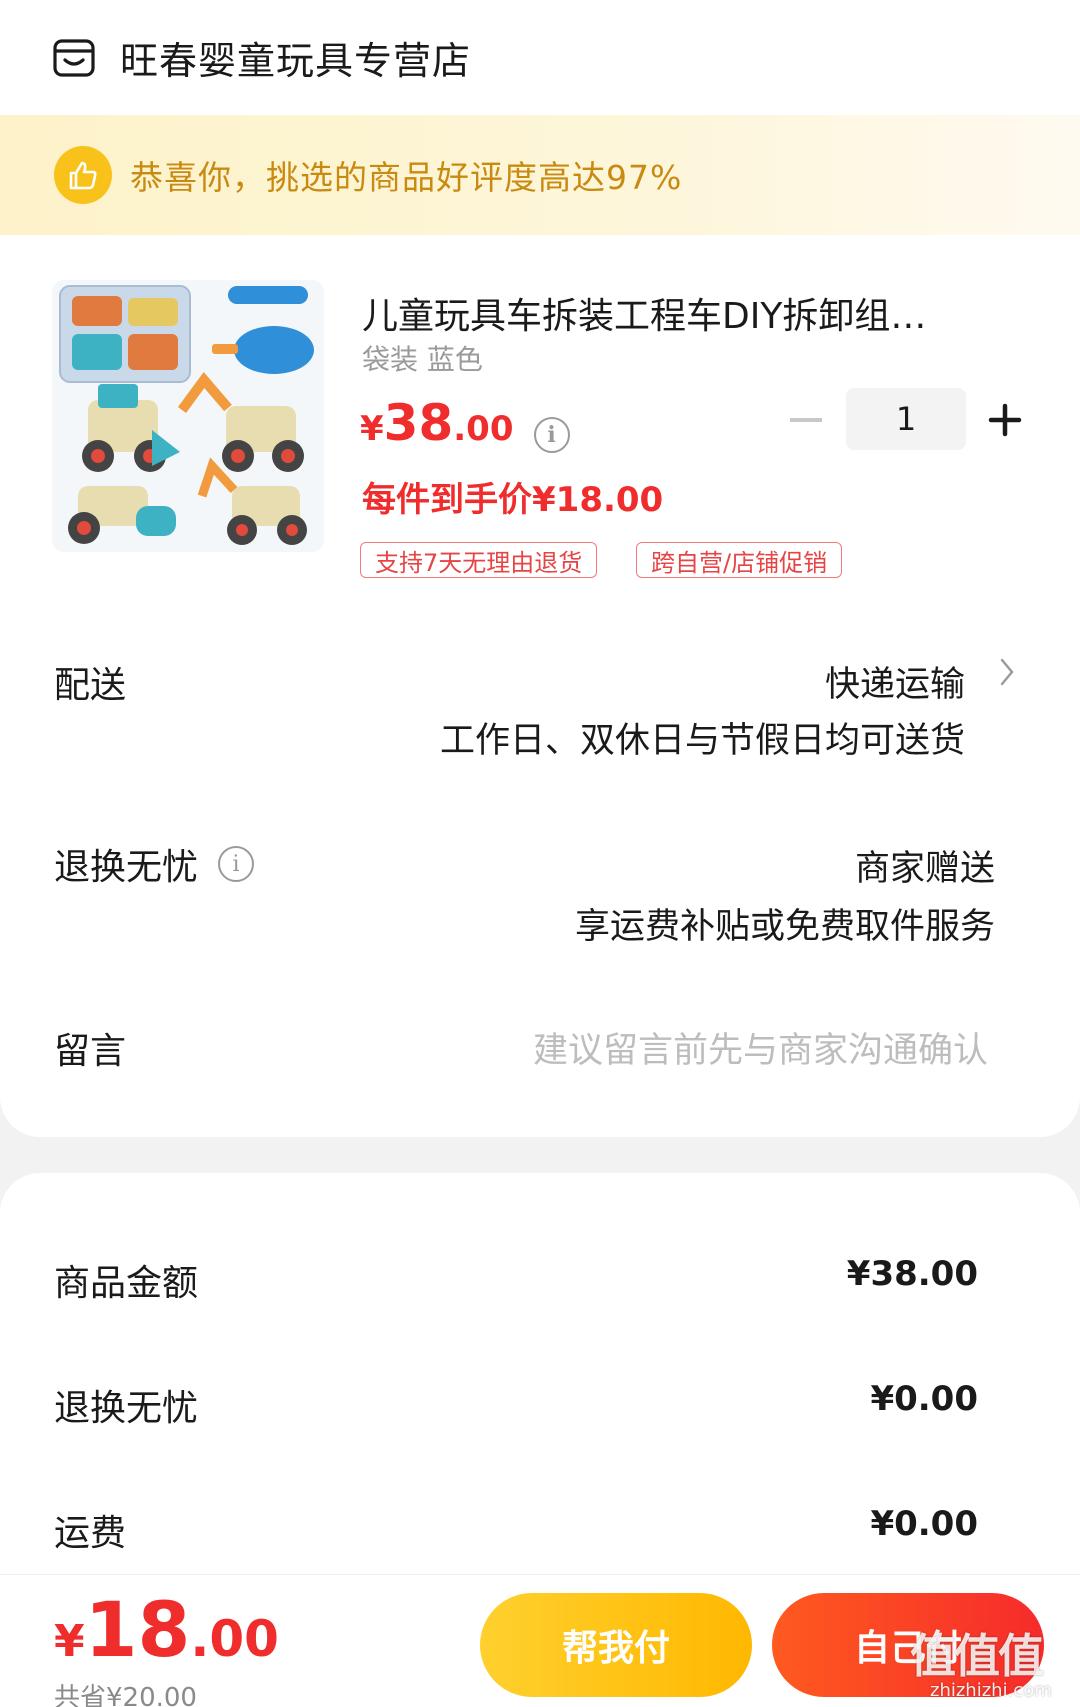  What do you see at coordinates (739, 560) in the screenshot?
I see `promotion-tag: 跨自营/店铺促销` at bounding box center [739, 560].